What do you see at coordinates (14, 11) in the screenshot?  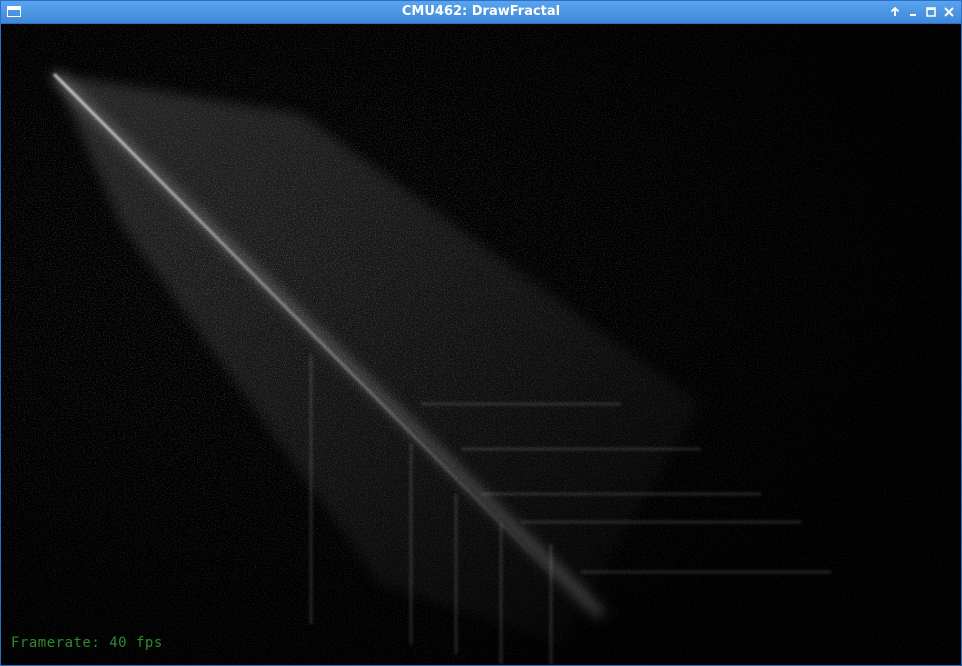 I see `window-menu-icon` at bounding box center [14, 11].